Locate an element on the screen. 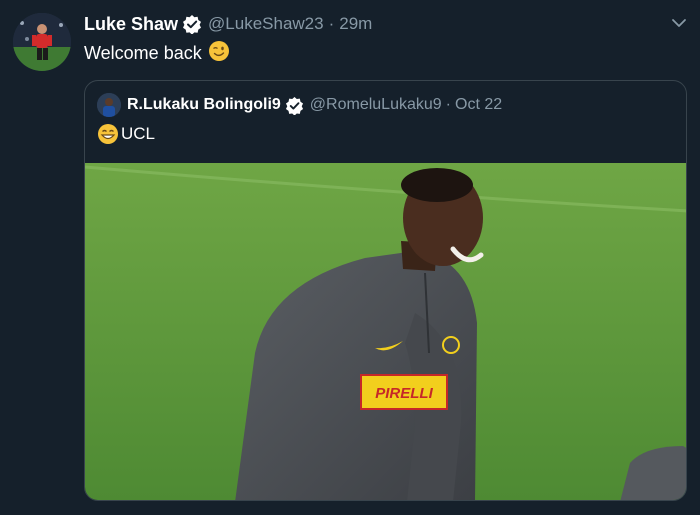 The image size is (700, 515). quoted-tweet-text: UCL is located at coordinates (126, 134).